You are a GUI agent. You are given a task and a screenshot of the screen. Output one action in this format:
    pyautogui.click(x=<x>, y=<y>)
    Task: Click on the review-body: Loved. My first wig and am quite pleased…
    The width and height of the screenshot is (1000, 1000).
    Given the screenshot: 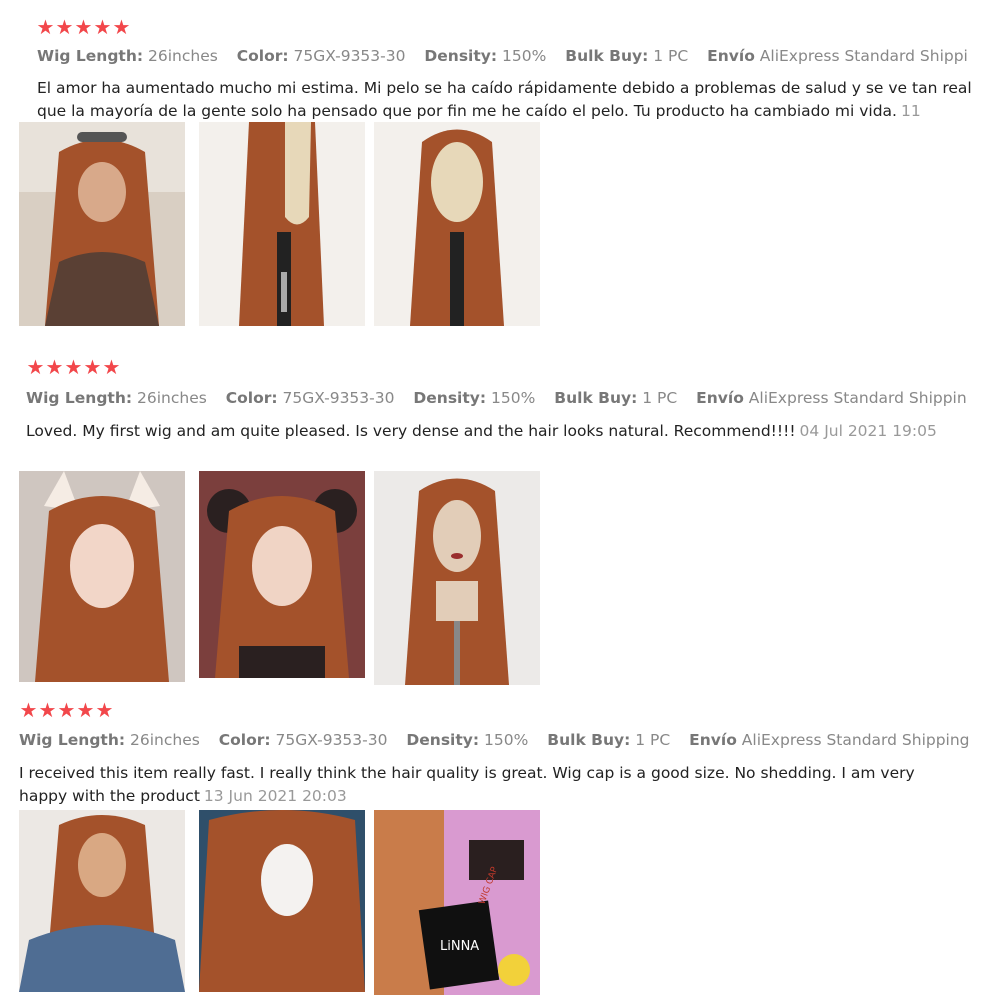 What is the action you would take?
    pyautogui.click(x=411, y=431)
    